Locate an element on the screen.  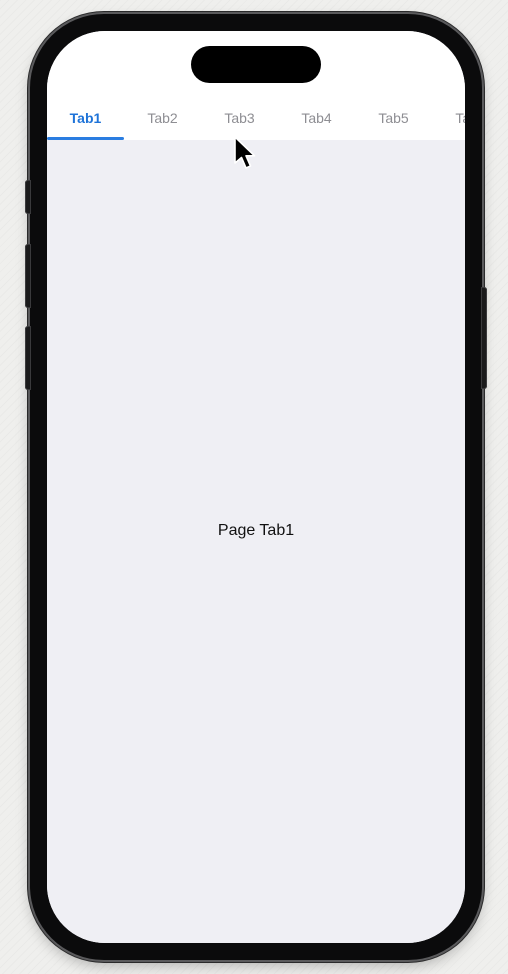
volume-down-button is located at coordinates (28, 358).